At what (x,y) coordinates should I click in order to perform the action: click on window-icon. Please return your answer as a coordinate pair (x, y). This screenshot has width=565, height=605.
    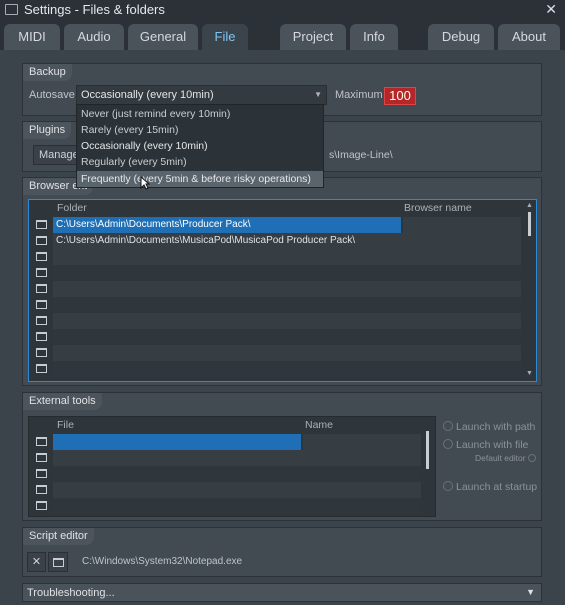
    Looking at the image, I should click on (11, 9).